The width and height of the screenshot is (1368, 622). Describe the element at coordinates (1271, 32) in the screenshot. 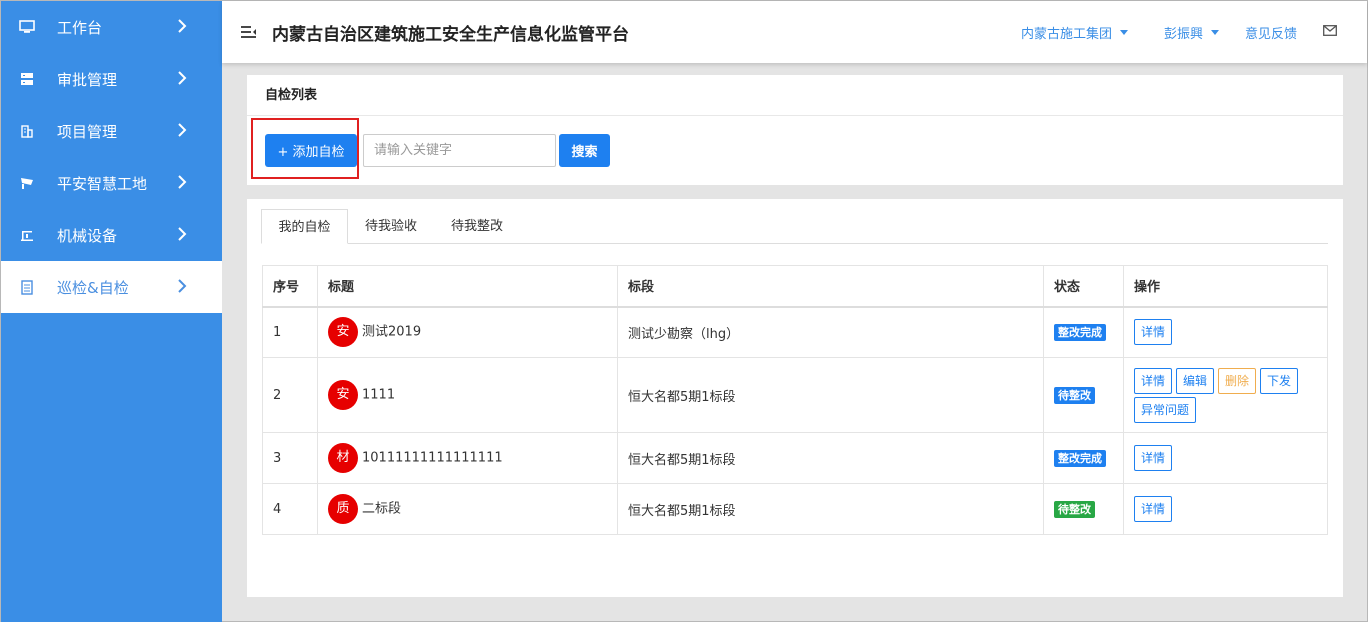

I see `feedback-link: 意见反馈` at that location.